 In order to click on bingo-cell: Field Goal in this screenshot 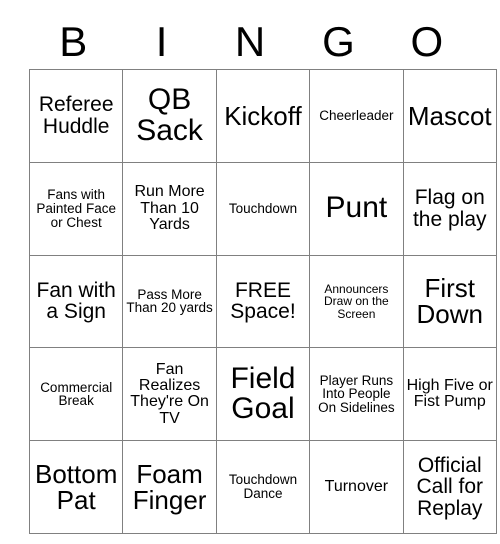, I will do `click(263, 394)`.